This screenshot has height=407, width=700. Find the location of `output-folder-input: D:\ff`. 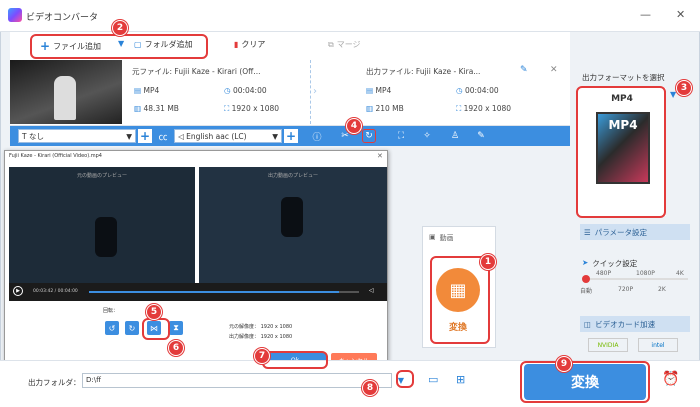

output-folder-input: D:\ff is located at coordinates (237, 380).